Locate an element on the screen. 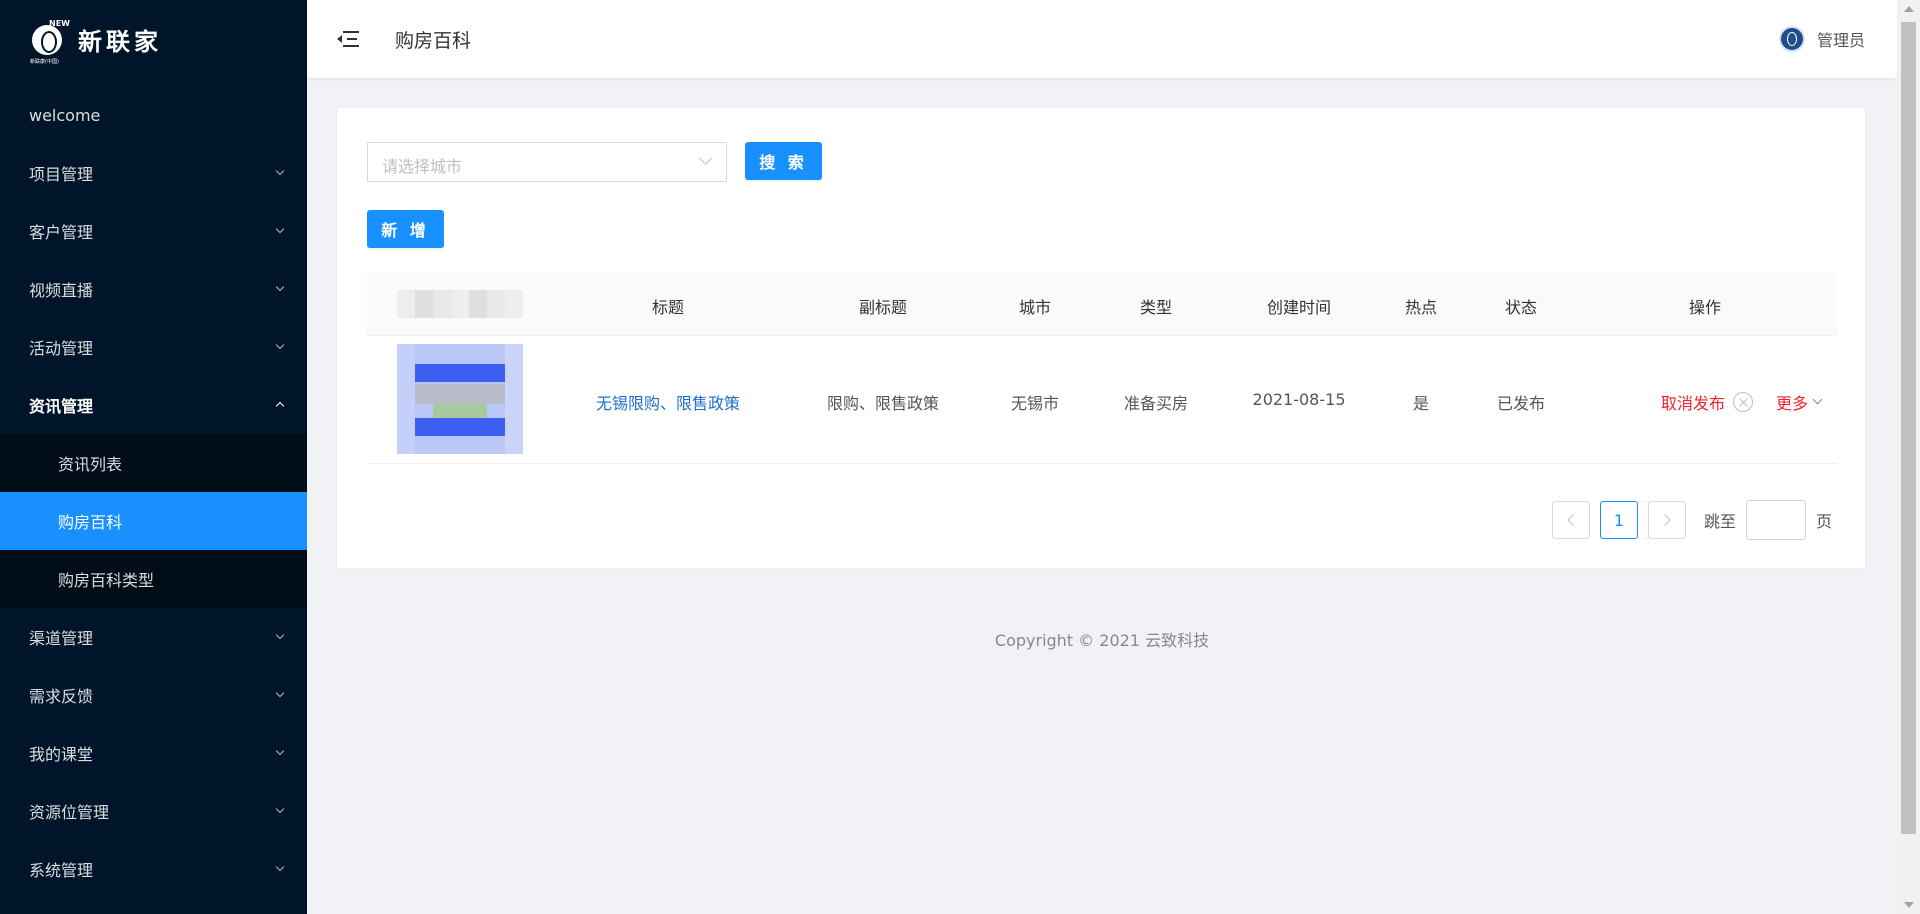 This screenshot has height=914, width=1920. sidebar-item-customer: 客户管理 is located at coordinates (153, 231).